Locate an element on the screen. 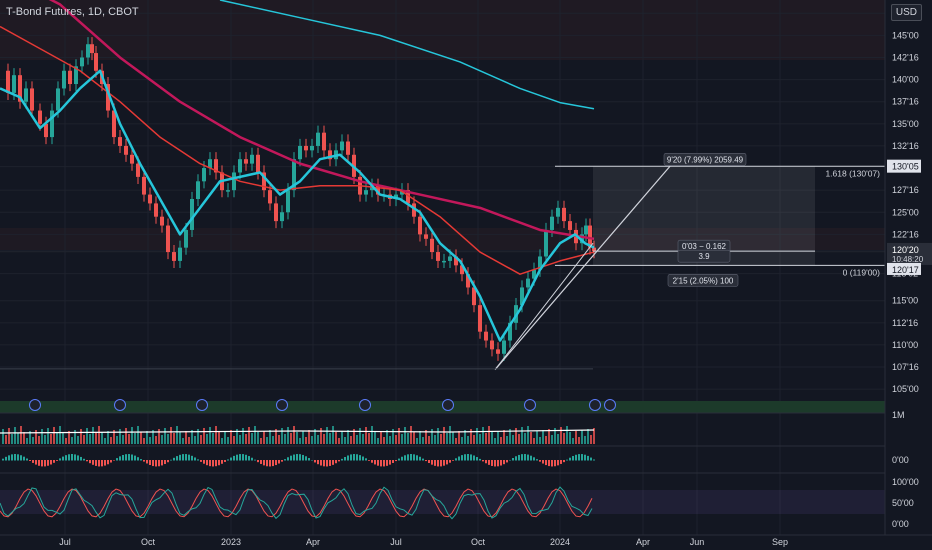 This screenshot has height=550, width=932. rsi-axis-label: 50'00 is located at coordinates (903, 503).